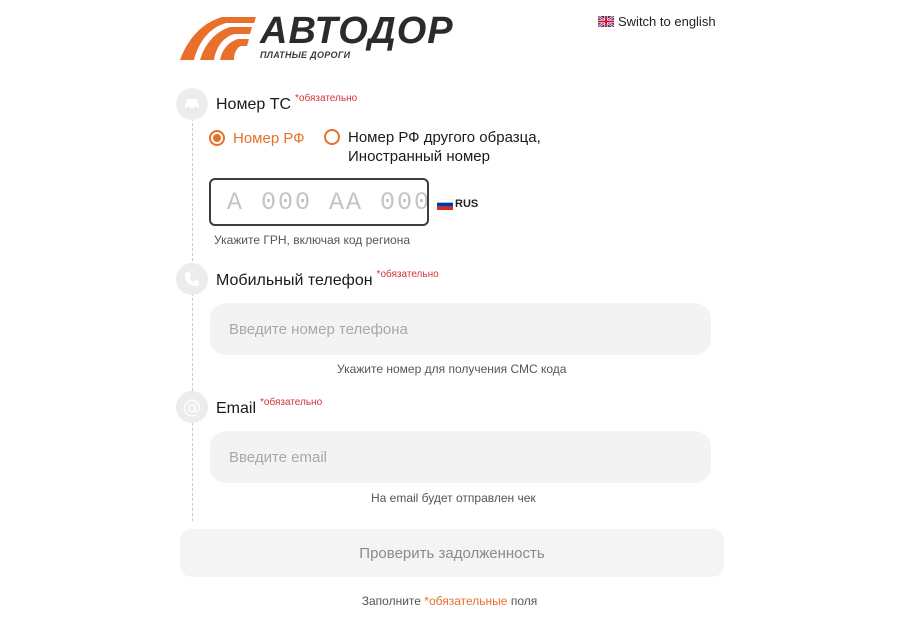  I want to click on plate-number-input, so click(319, 202).